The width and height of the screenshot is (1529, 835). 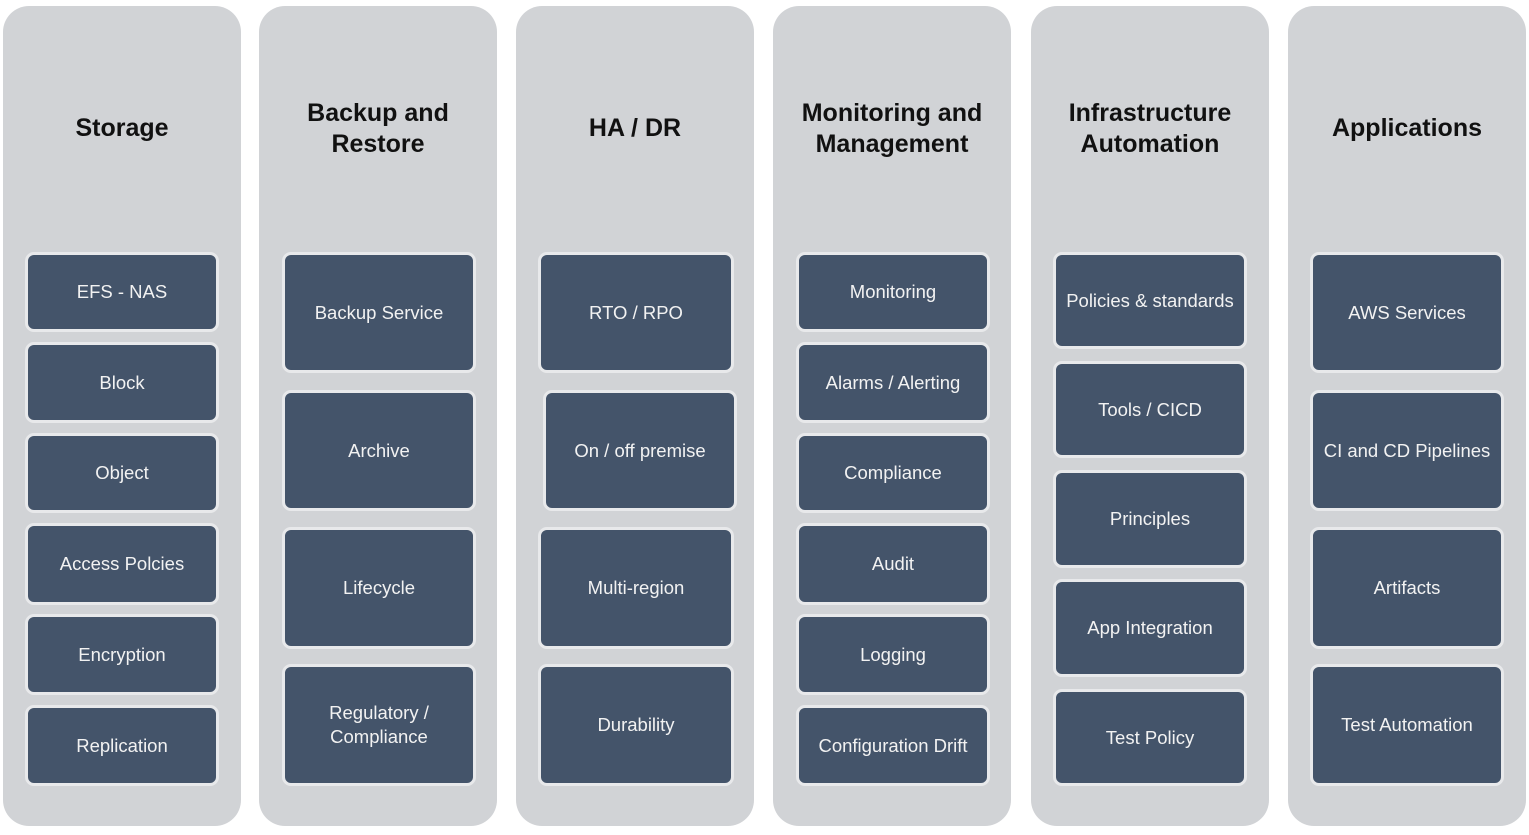 What do you see at coordinates (1150, 300) in the screenshot?
I see `item-policies-standards: Policies & standards` at bounding box center [1150, 300].